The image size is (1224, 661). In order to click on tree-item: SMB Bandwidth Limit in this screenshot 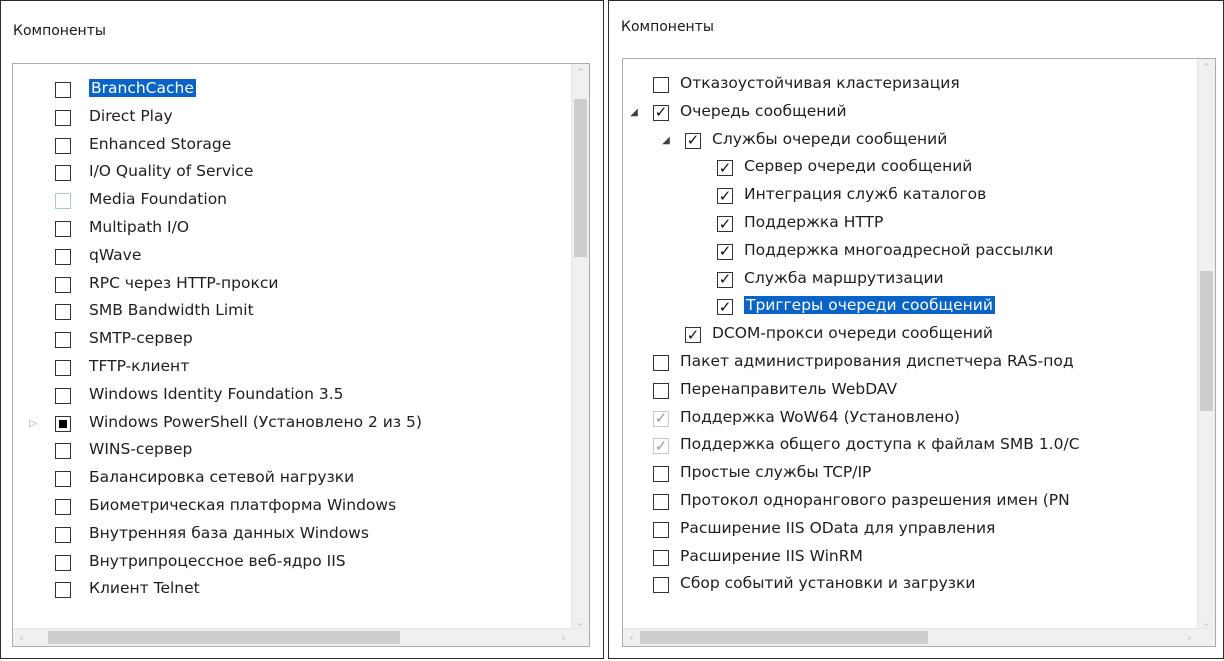, I will do `click(293, 312)`.